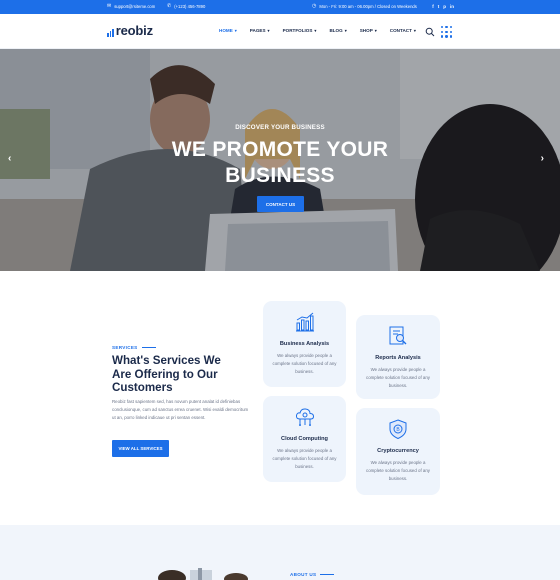 The image size is (560, 580). What do you see at coordinates (312, 574) in the screenshot?
I see `about-us-tag: ABOUT US` at bounding box center [312, 574].